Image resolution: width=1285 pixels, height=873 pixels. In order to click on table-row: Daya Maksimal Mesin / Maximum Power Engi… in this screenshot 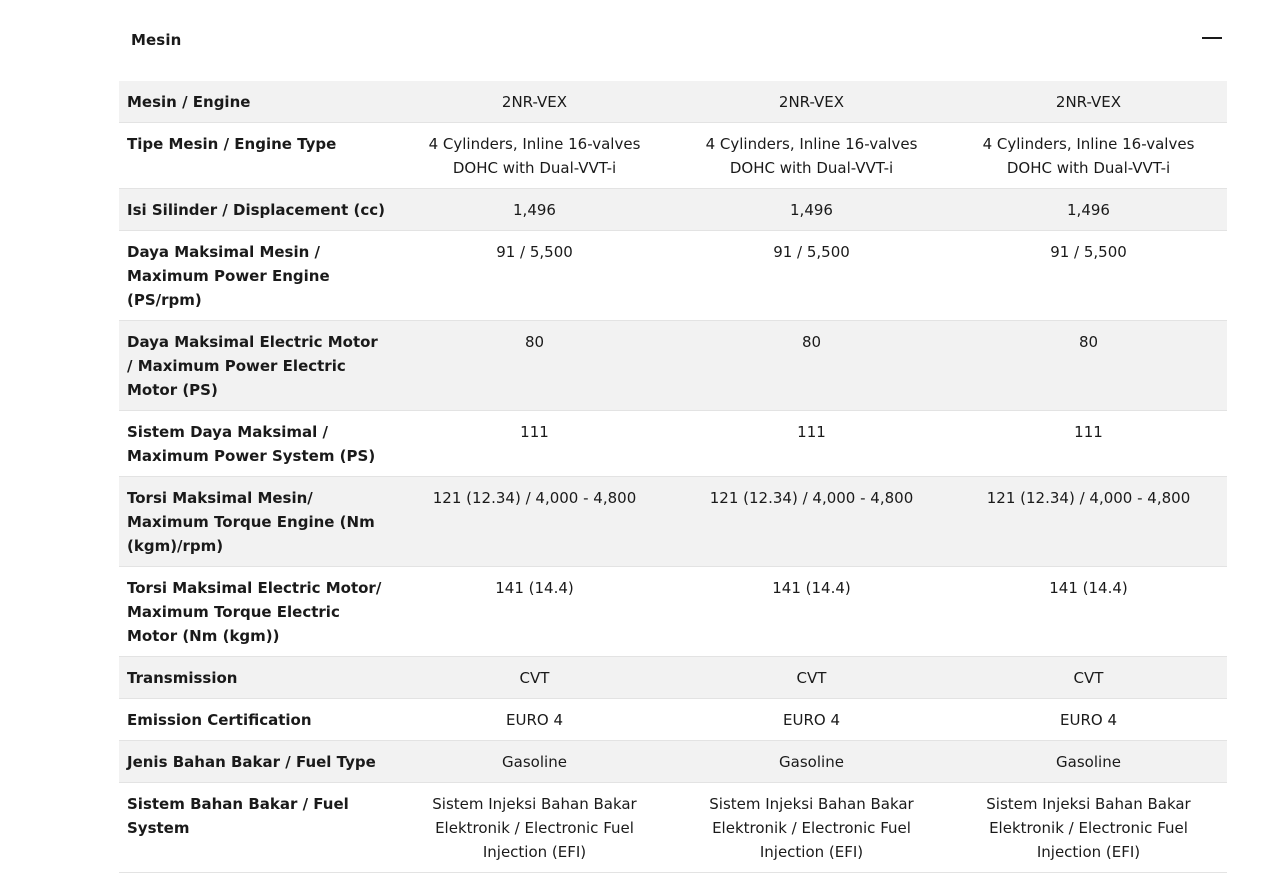, I will do `click(673, 276)`.